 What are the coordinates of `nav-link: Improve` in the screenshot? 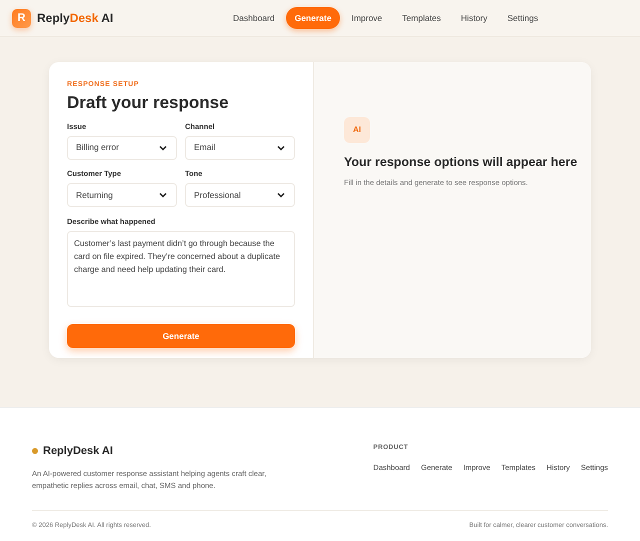 It's located at (367, 18).